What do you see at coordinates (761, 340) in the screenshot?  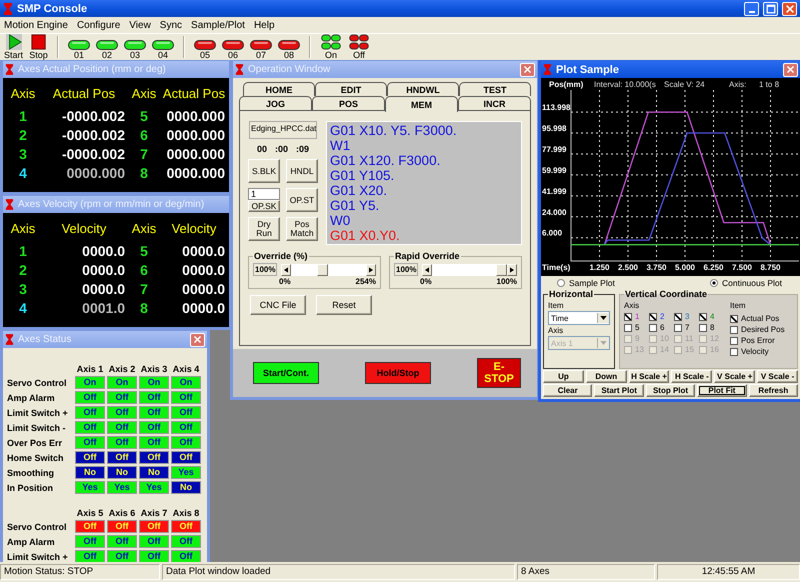 I see `checkbox-option: Pos Error` at bounding box center [761, 340].